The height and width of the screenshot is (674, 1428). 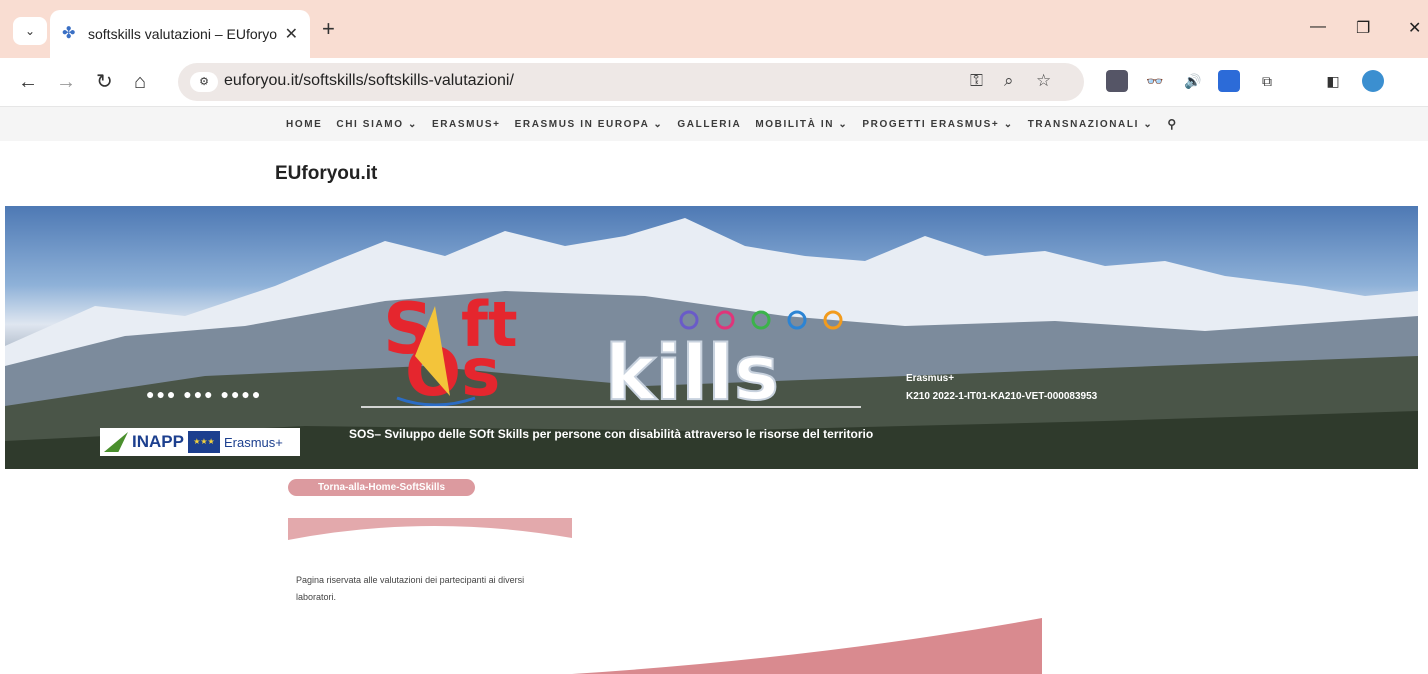 I want to click on logo-os: Os, so click(x=453, y=372).